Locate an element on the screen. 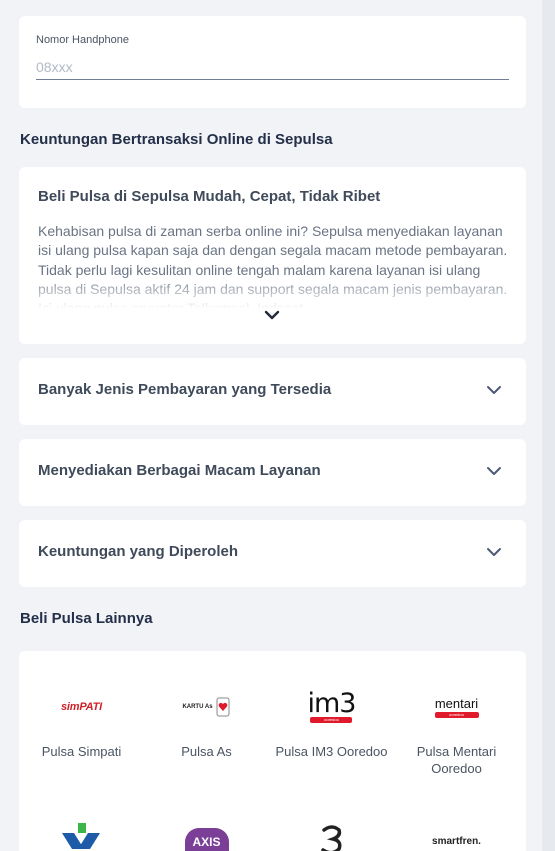  xl-logo-icon is located at coordinates (80, 836).